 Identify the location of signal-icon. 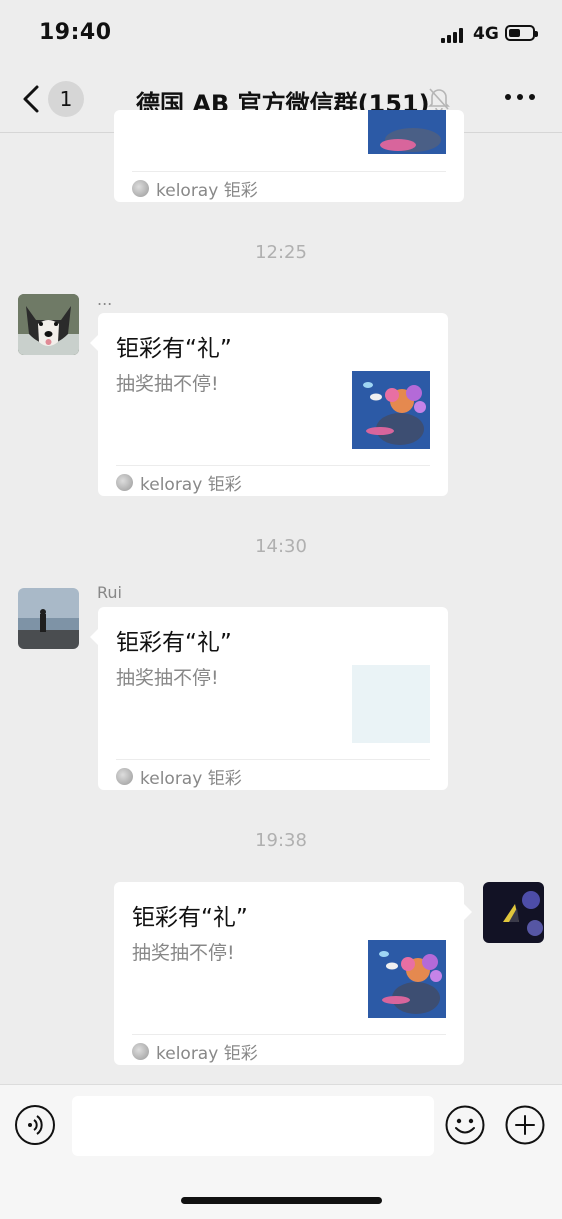
(454, 35).